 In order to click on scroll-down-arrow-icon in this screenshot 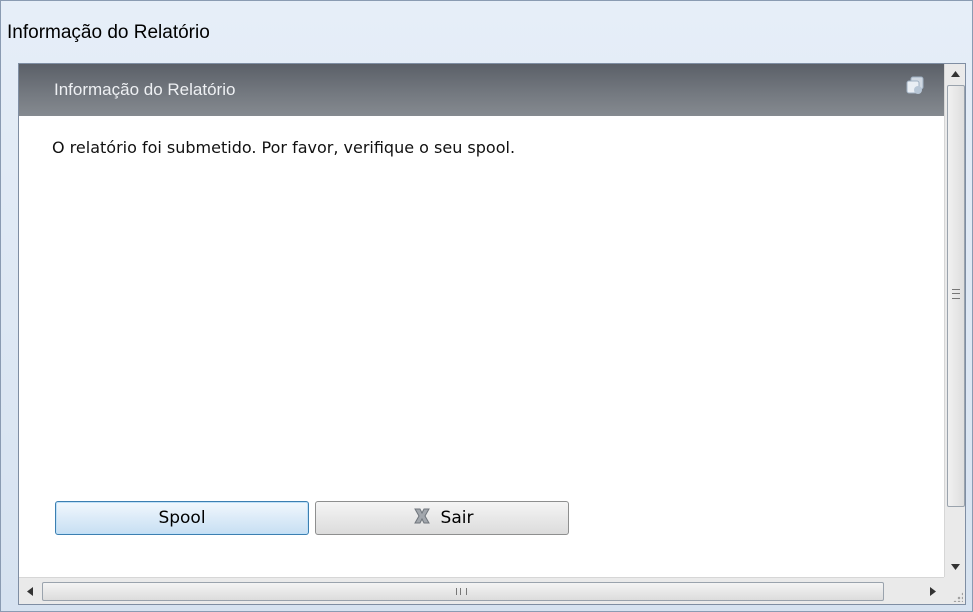, I will do `click(955, 567)`.